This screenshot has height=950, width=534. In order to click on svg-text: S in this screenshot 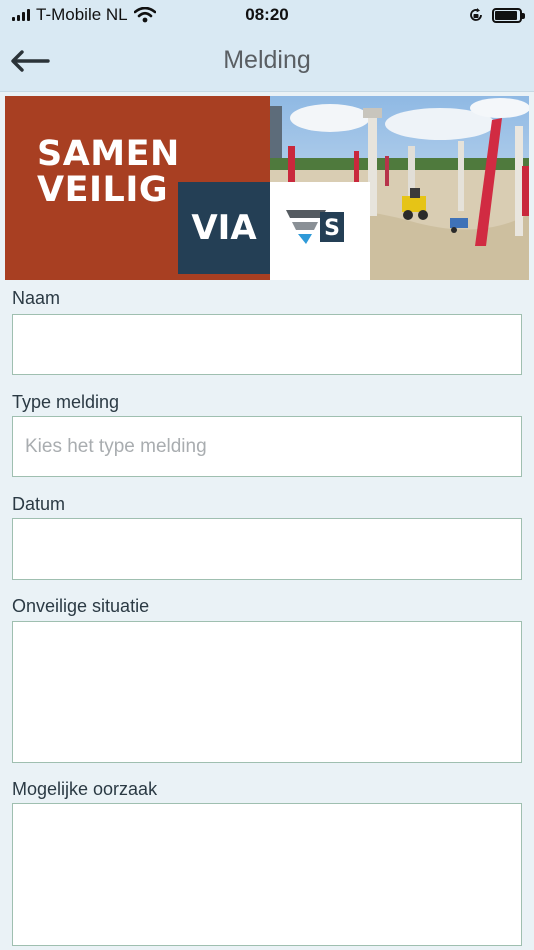, I will do `click(332, 228)`.